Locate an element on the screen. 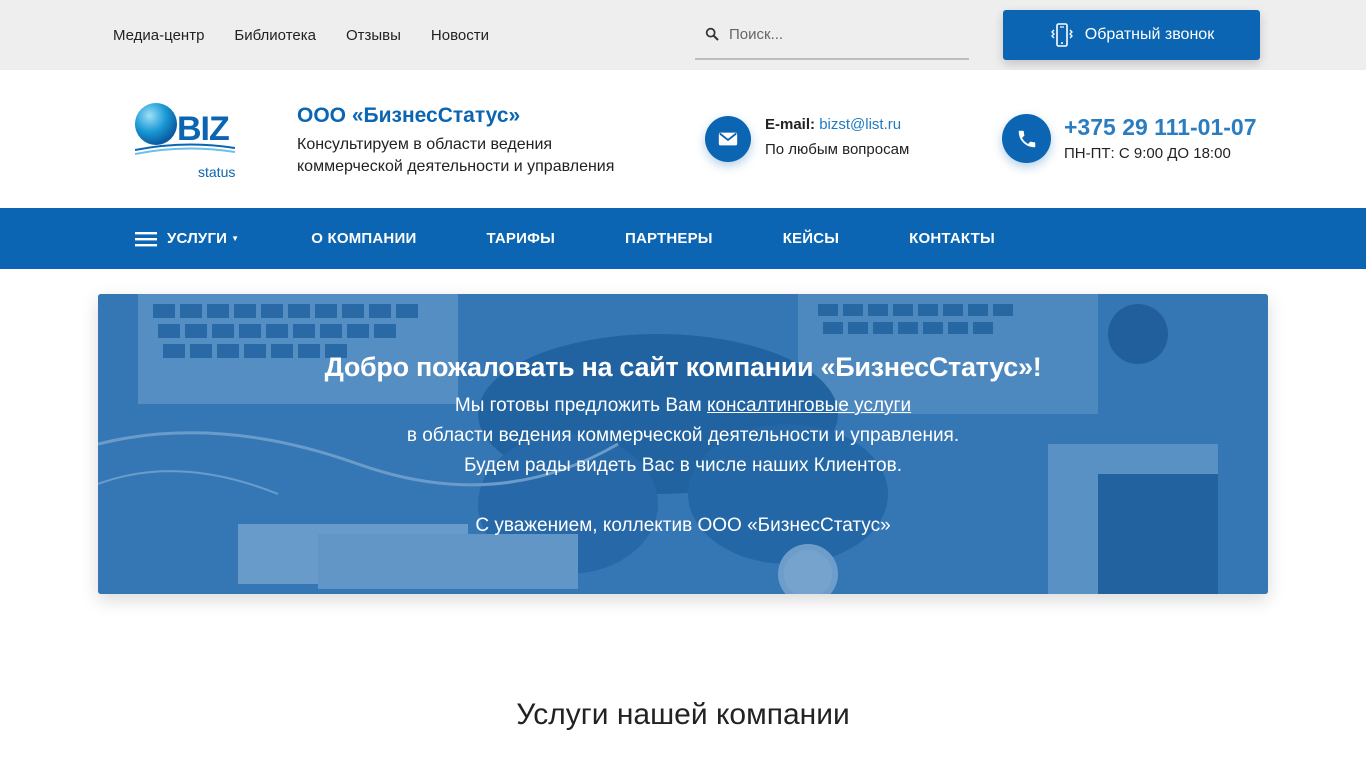 This screenshot has width=1366, height=768. search-input is located at coordinates (844, 34).